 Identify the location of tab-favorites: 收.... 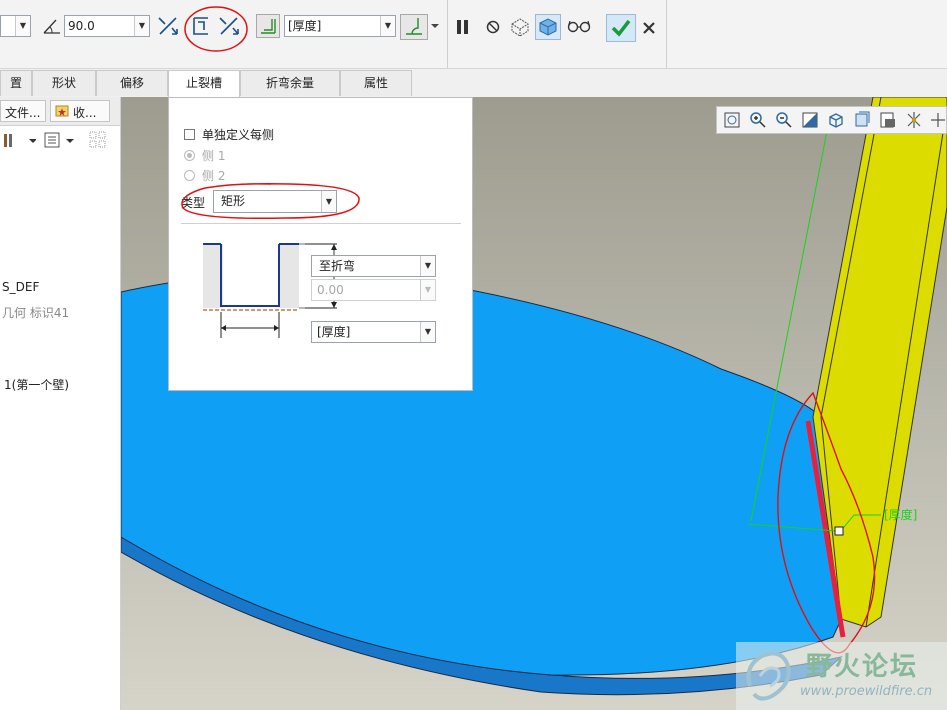
(80, 111).